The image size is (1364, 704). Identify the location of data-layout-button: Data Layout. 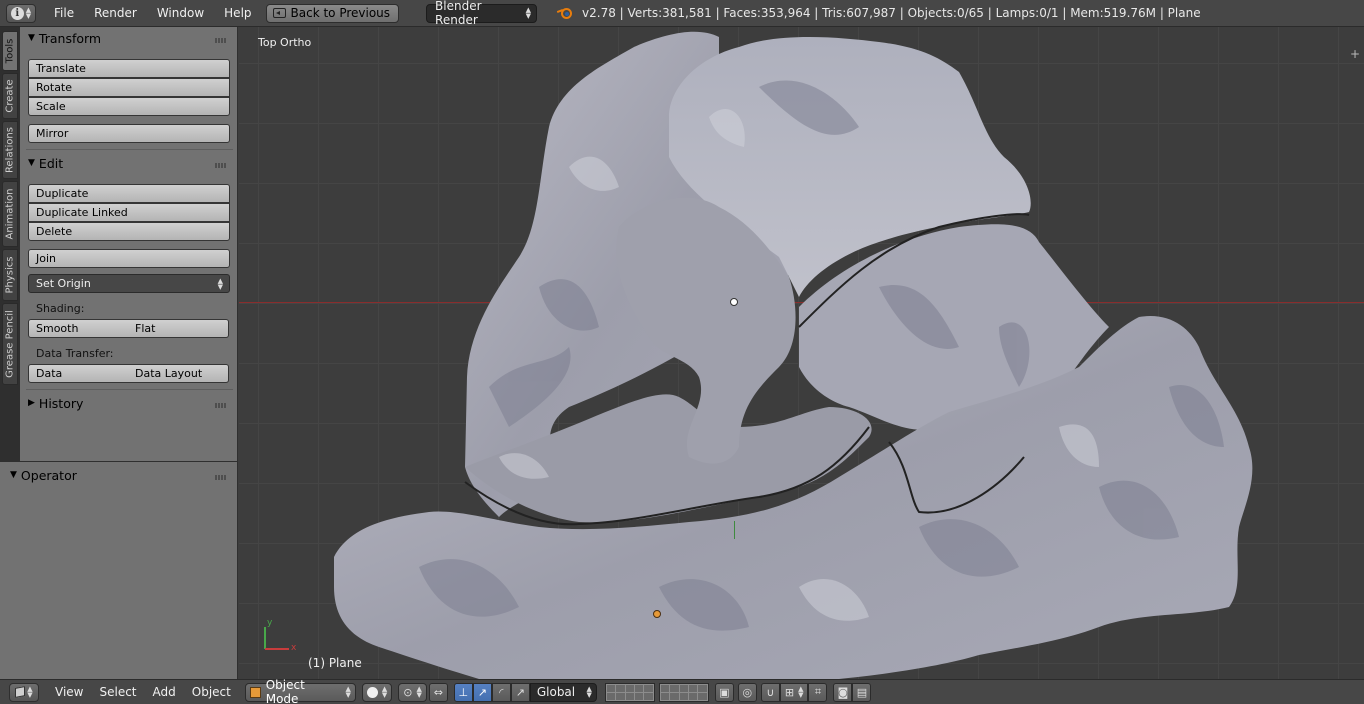
(178, 373).